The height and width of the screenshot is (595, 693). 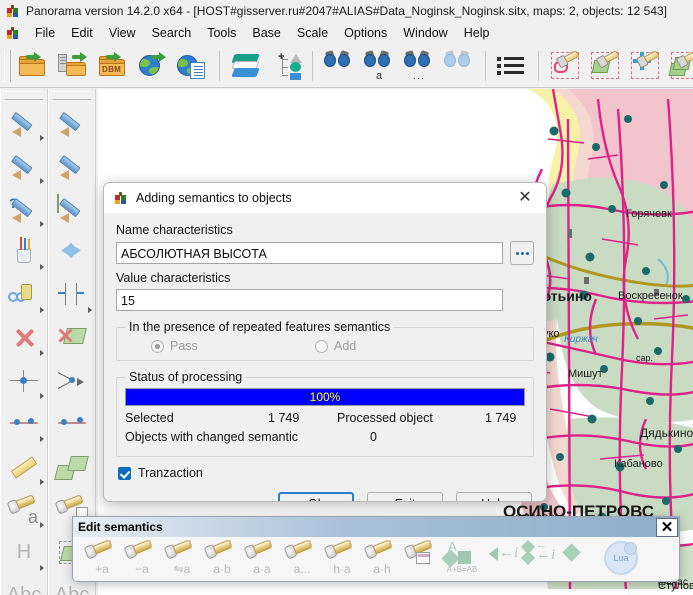 What do you see at coordinates (153, 66) in the screenshot?
I see `open-globe-icon` at bounding box center [153, 66].